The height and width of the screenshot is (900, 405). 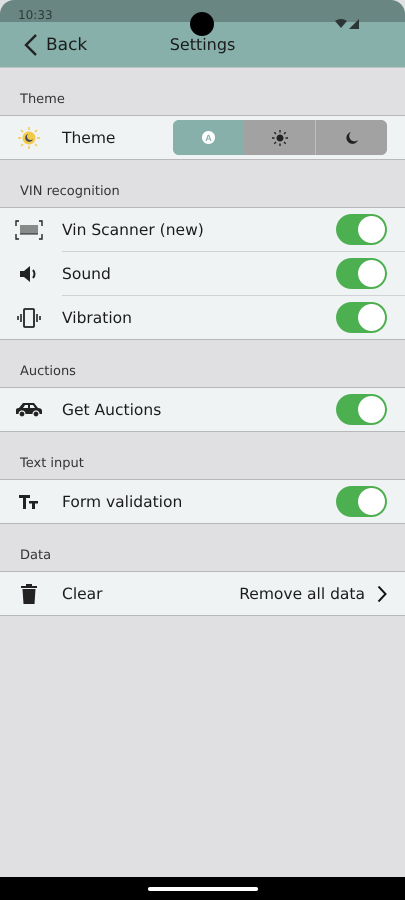 I want to click on trash-icon, so click(x=29, y=594).